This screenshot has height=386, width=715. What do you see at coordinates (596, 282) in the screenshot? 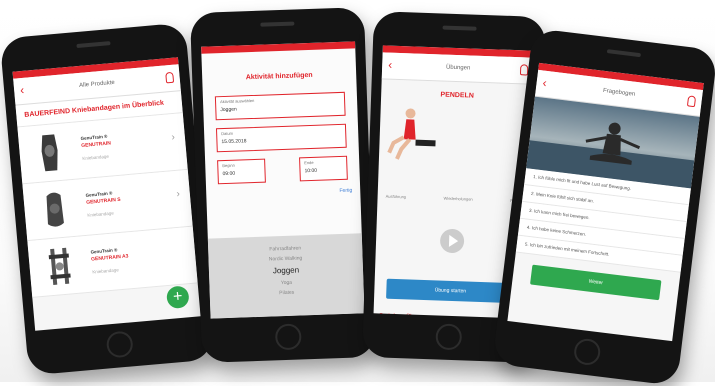
I see `next-button: Weiter` at bounding box center [596, 282].